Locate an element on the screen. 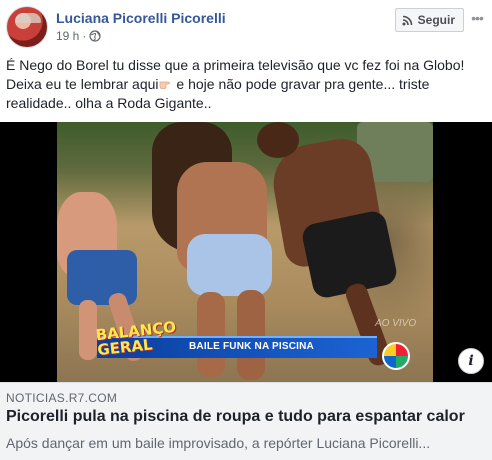  live-watermark: AO VIVO is located at coordinates (396, 323).